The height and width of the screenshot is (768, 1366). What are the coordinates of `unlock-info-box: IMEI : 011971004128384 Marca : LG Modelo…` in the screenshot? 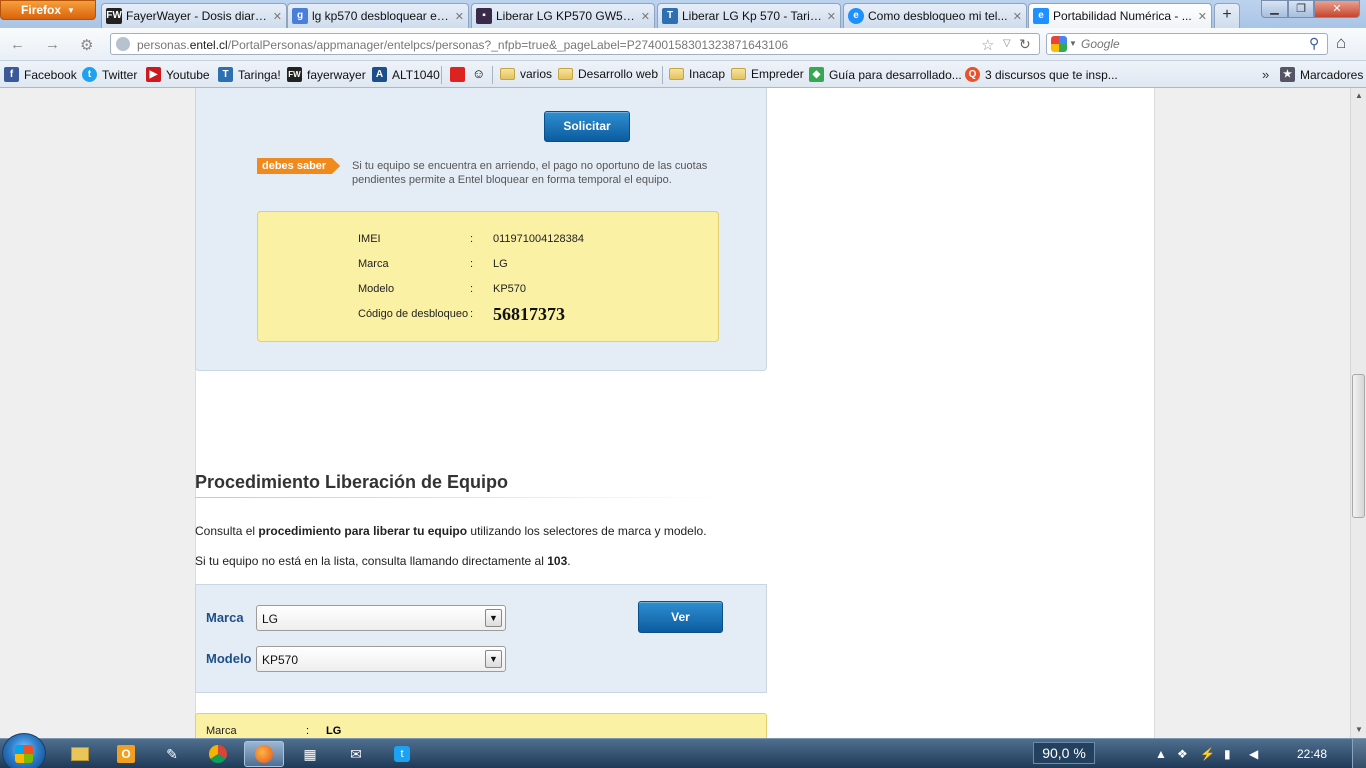 It's located at (488, 276).